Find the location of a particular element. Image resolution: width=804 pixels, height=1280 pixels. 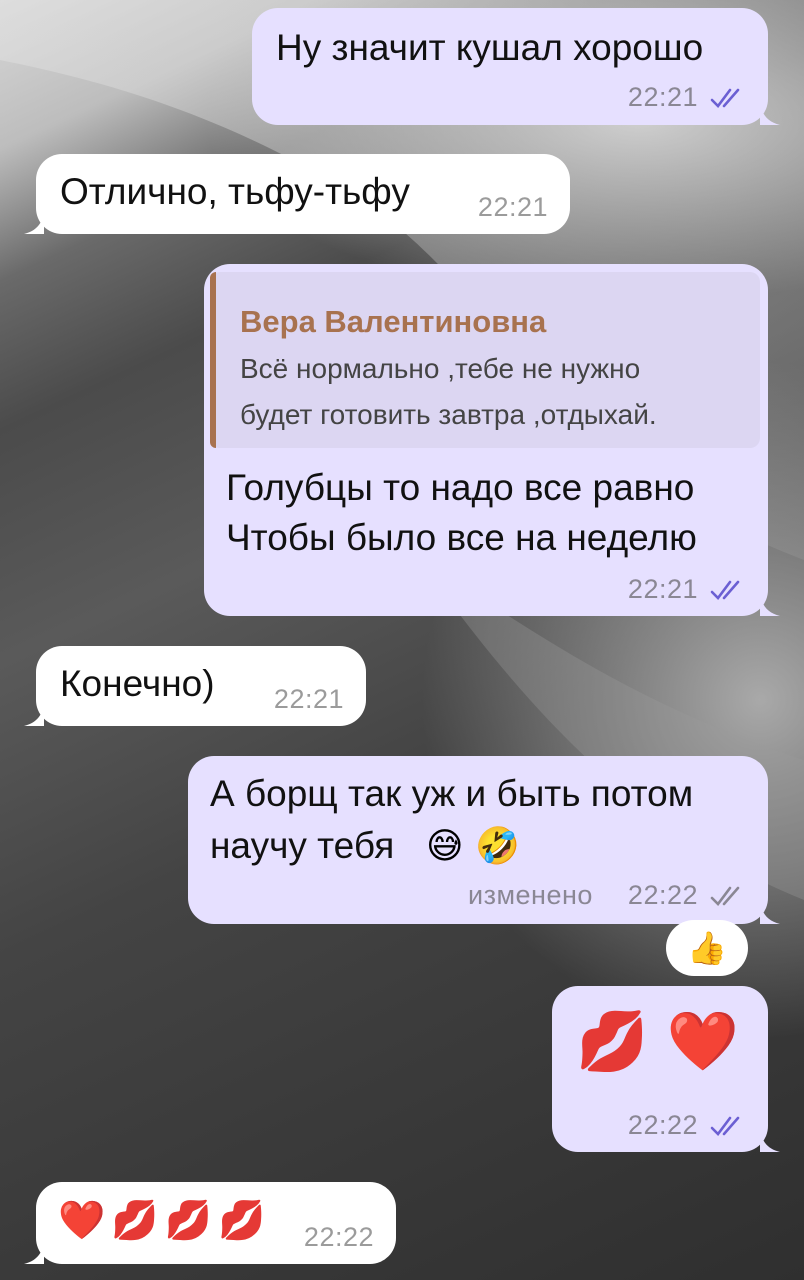

reply-accent-bar is located at coordinates (213, 360).